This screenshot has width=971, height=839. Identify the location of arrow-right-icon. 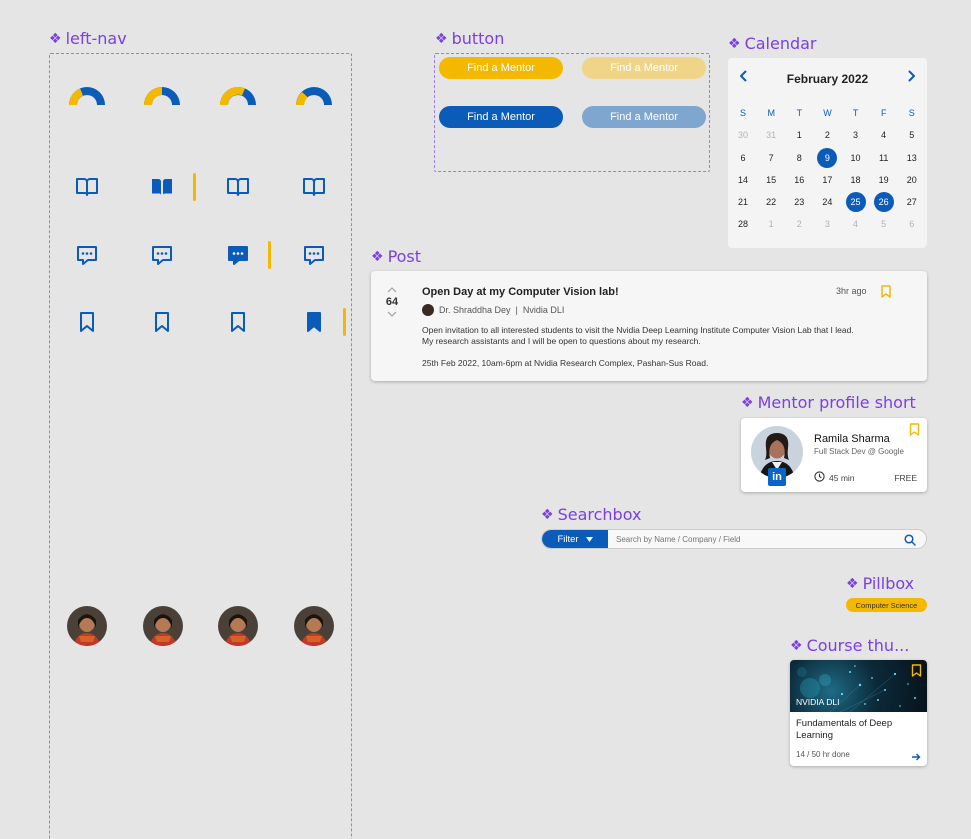
(916, 757).